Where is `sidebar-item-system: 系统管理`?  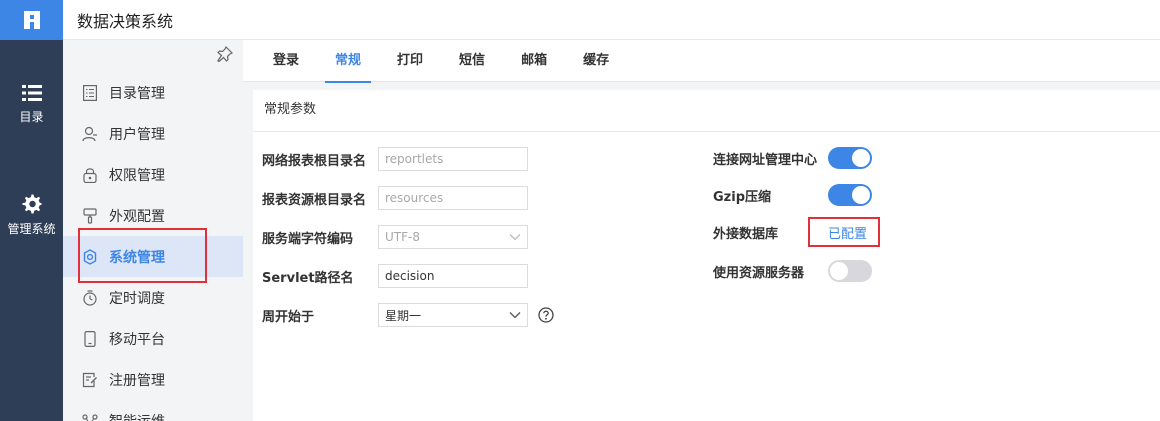 sidebar-item-system: 系统管理 is located at coordinates (153, 256).